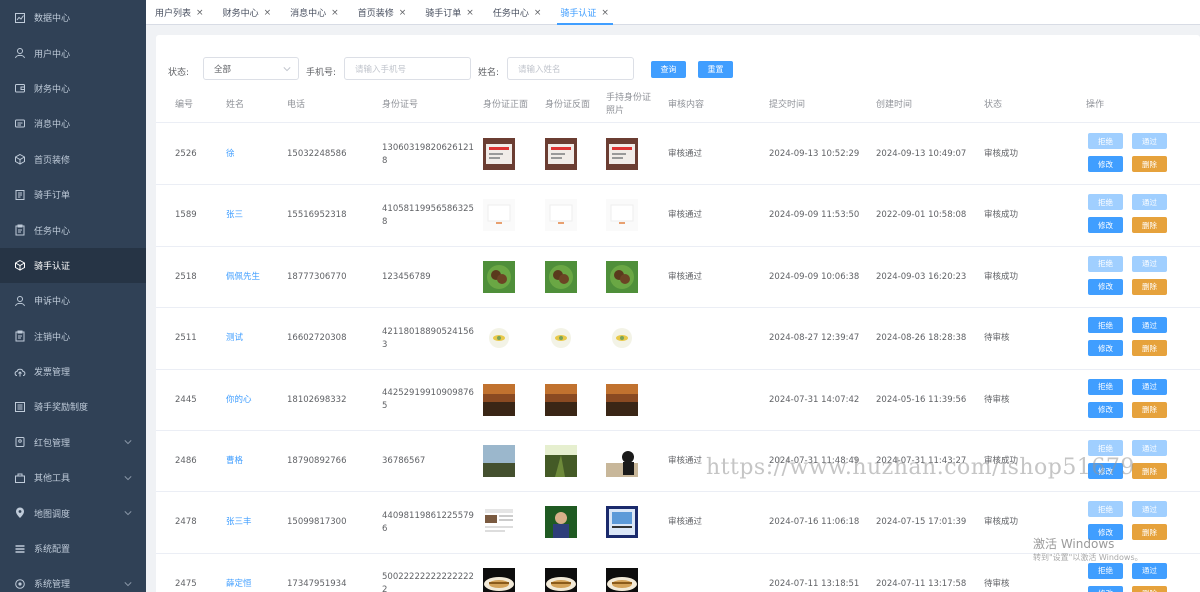  I want to click on sidebar-item-label: 骑手认证, so click(52, 266).